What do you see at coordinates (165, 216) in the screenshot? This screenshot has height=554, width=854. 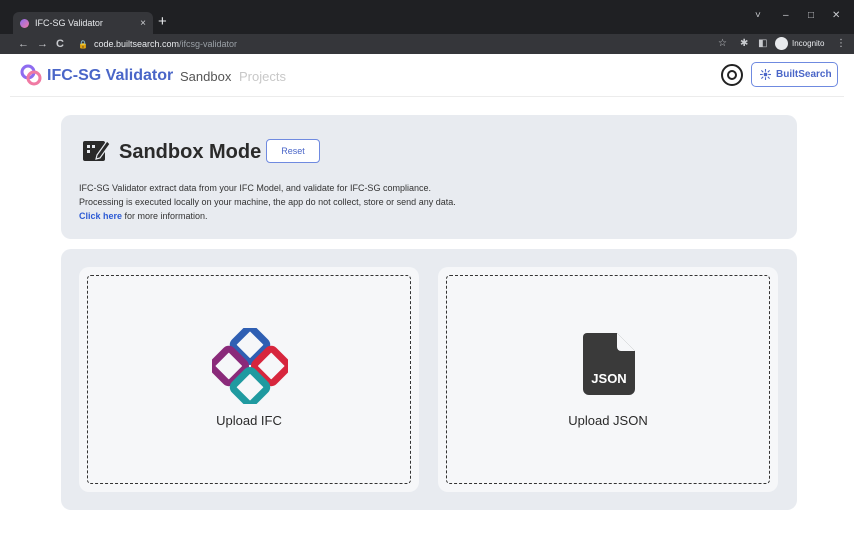 I see `more-info-text: for more information.` at bounding box center [165, 216].